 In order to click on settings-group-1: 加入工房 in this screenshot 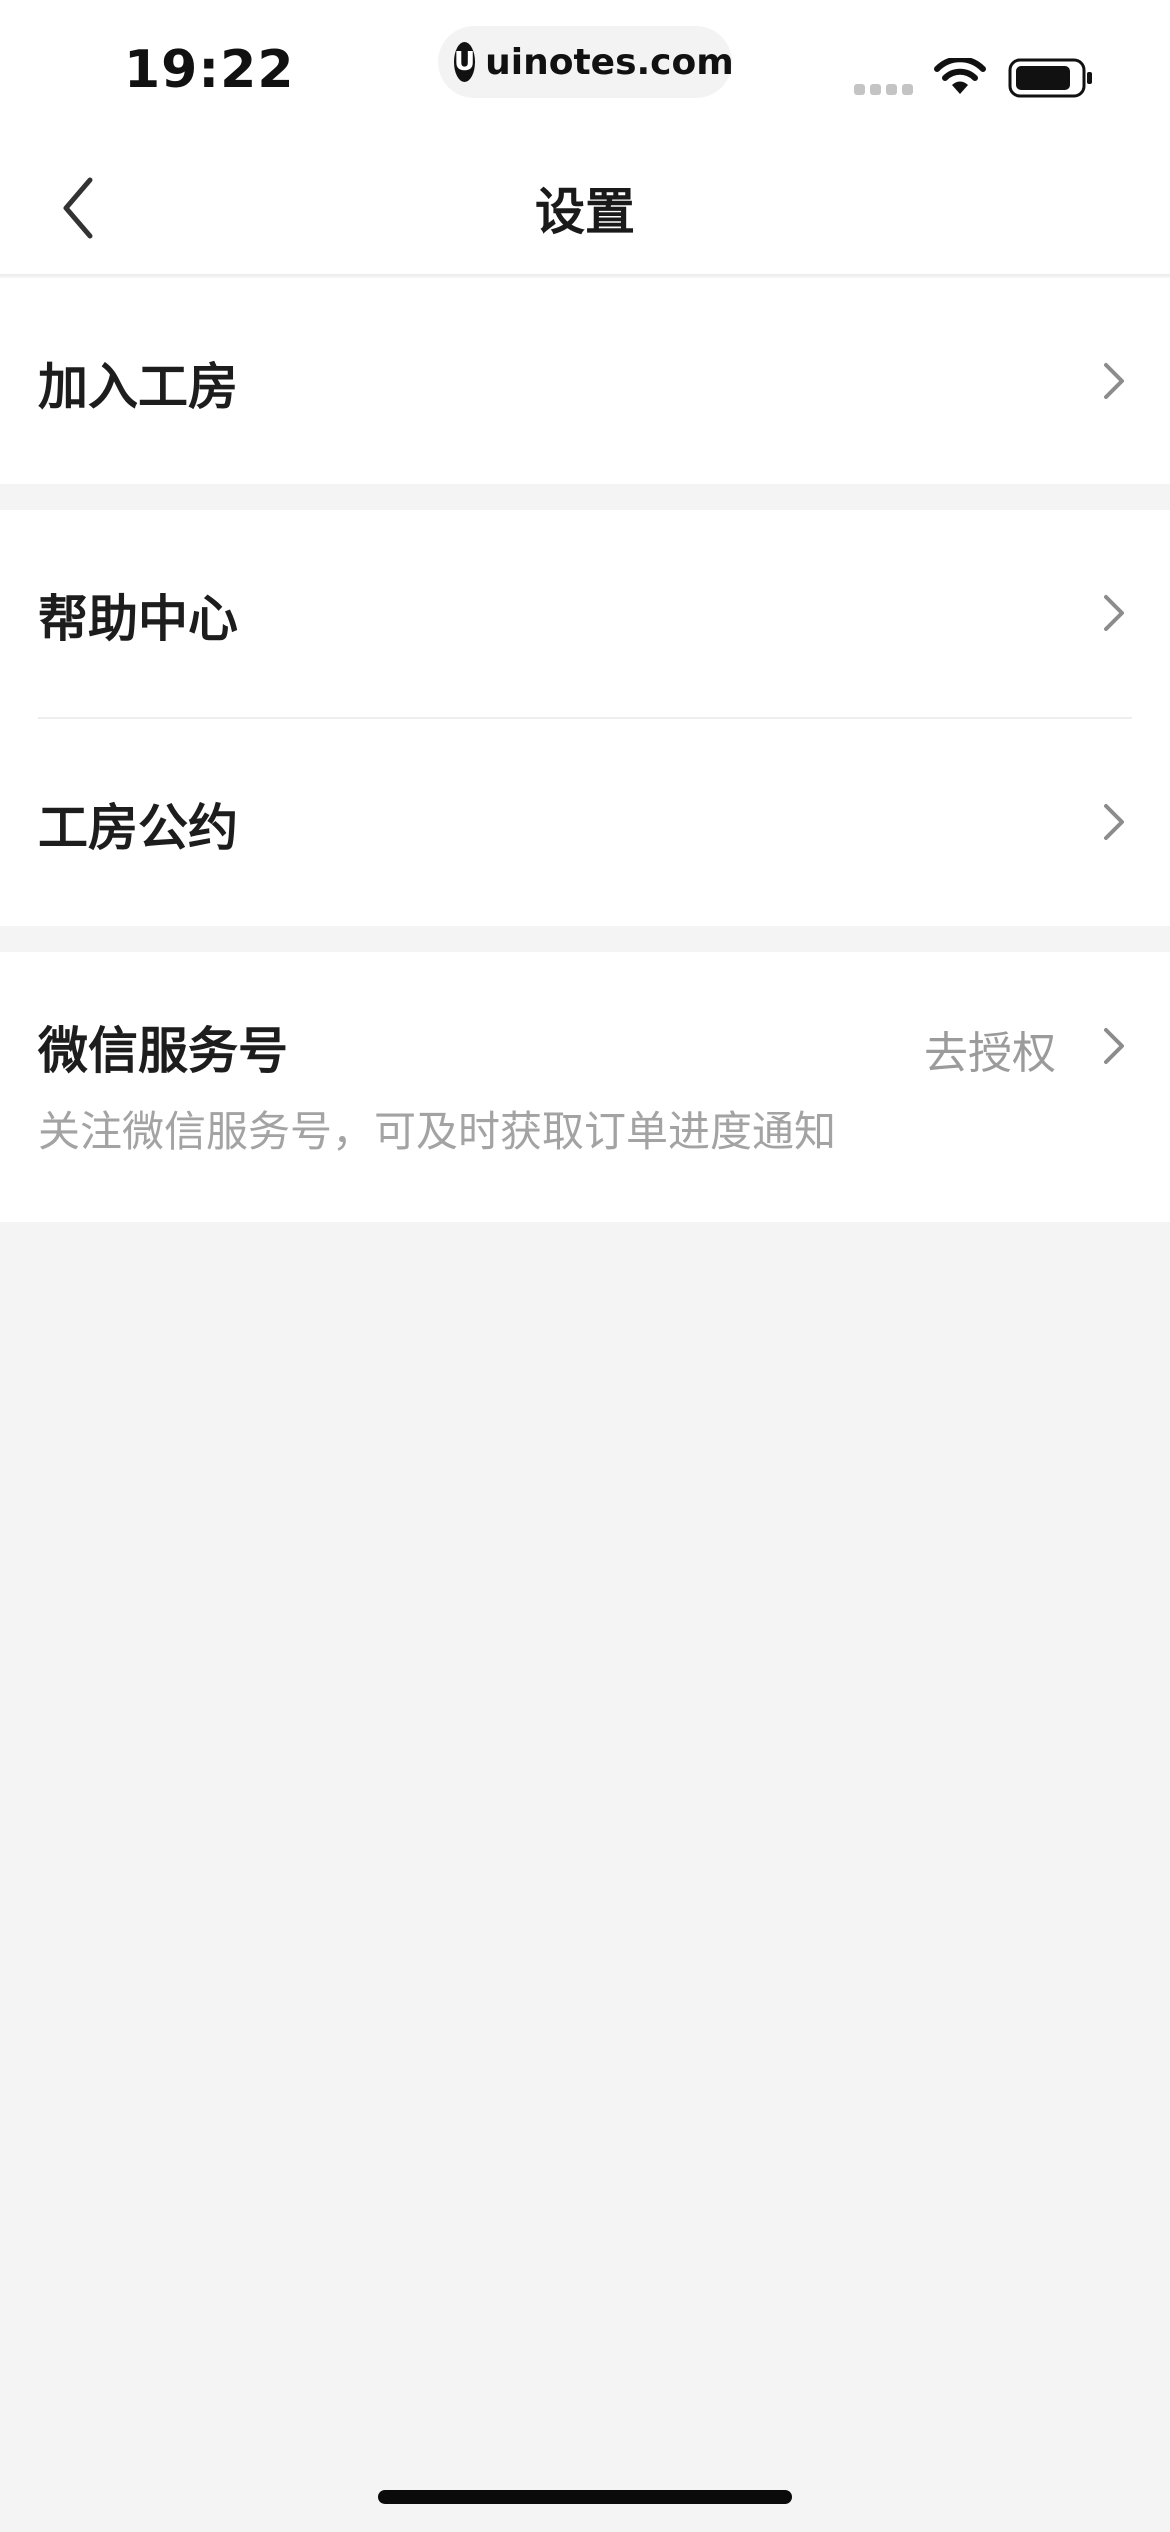, I will do `click(585, 381)`.